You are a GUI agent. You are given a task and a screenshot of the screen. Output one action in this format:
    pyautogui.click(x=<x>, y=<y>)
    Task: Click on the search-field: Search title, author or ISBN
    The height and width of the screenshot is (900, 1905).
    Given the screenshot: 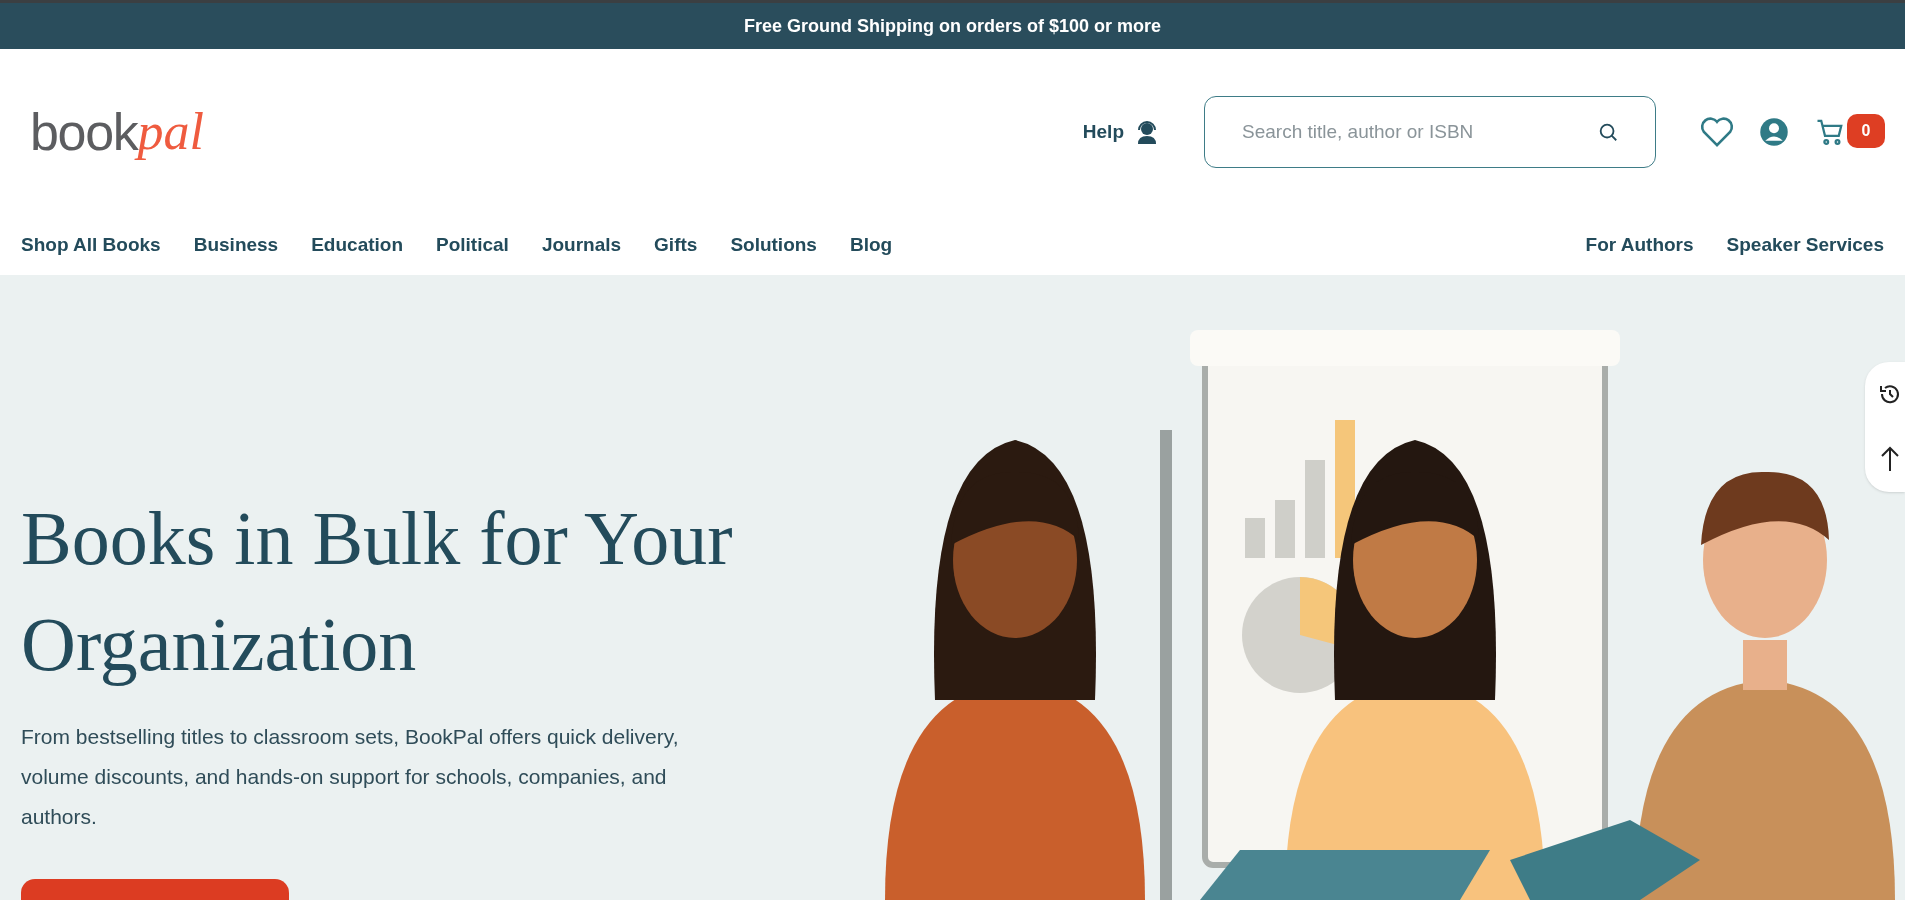 What is the action you would take?
    pyautogui.click(x=1430, y=132)
    